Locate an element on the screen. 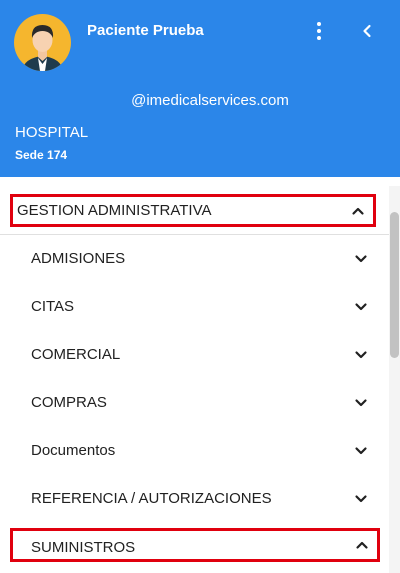 Image resolution: width=400 pixels, height=573 pixels. menu-item-referencia-autorizaciones: REFERENCIA / AUTORIZACIONES is located at coordinates (195, 499).